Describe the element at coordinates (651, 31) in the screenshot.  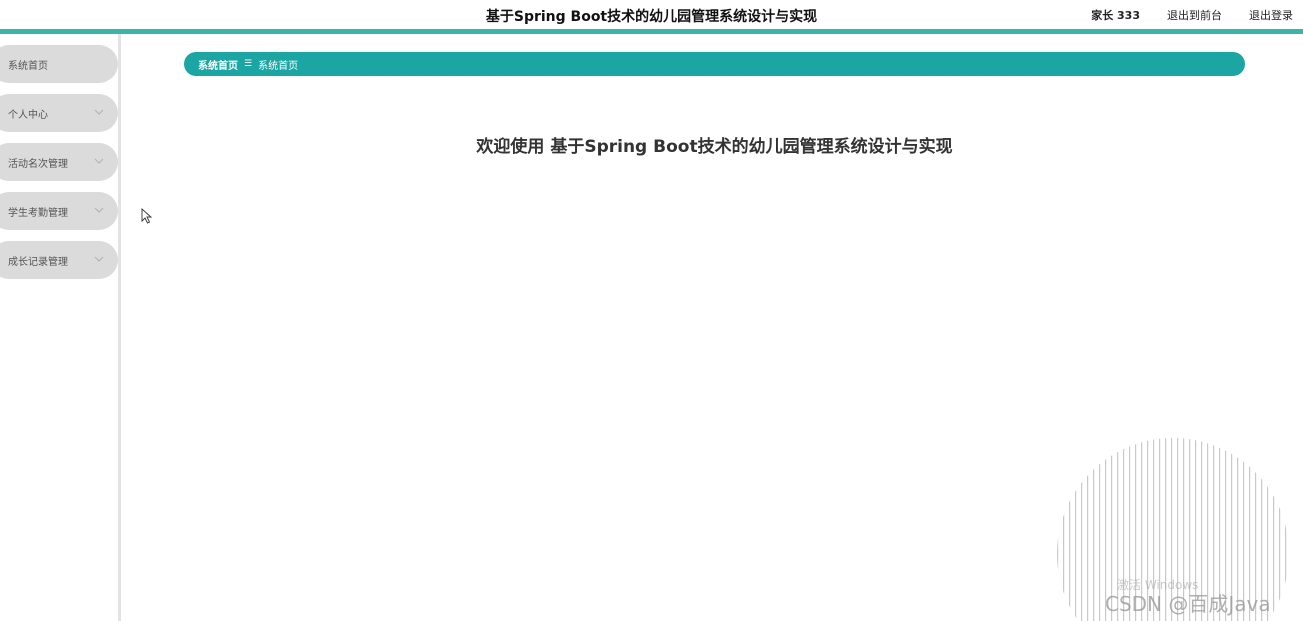
I see `header-accent-bar` at that location.